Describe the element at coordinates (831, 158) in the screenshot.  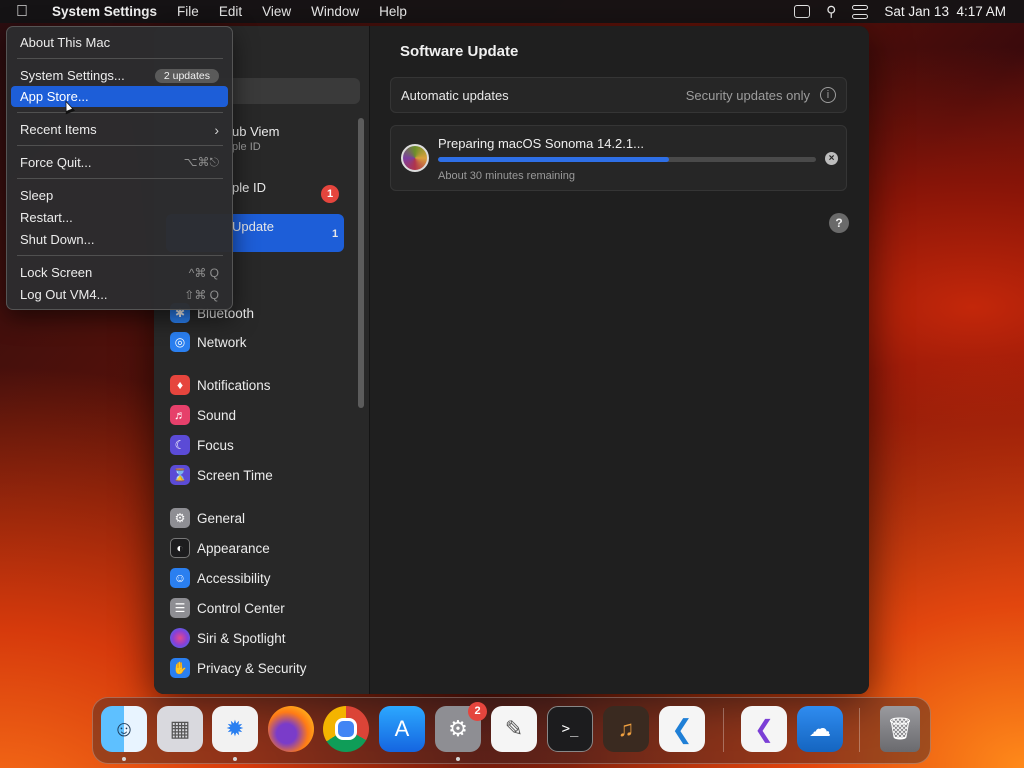
I see `cancel-update-button: ×` at that location.